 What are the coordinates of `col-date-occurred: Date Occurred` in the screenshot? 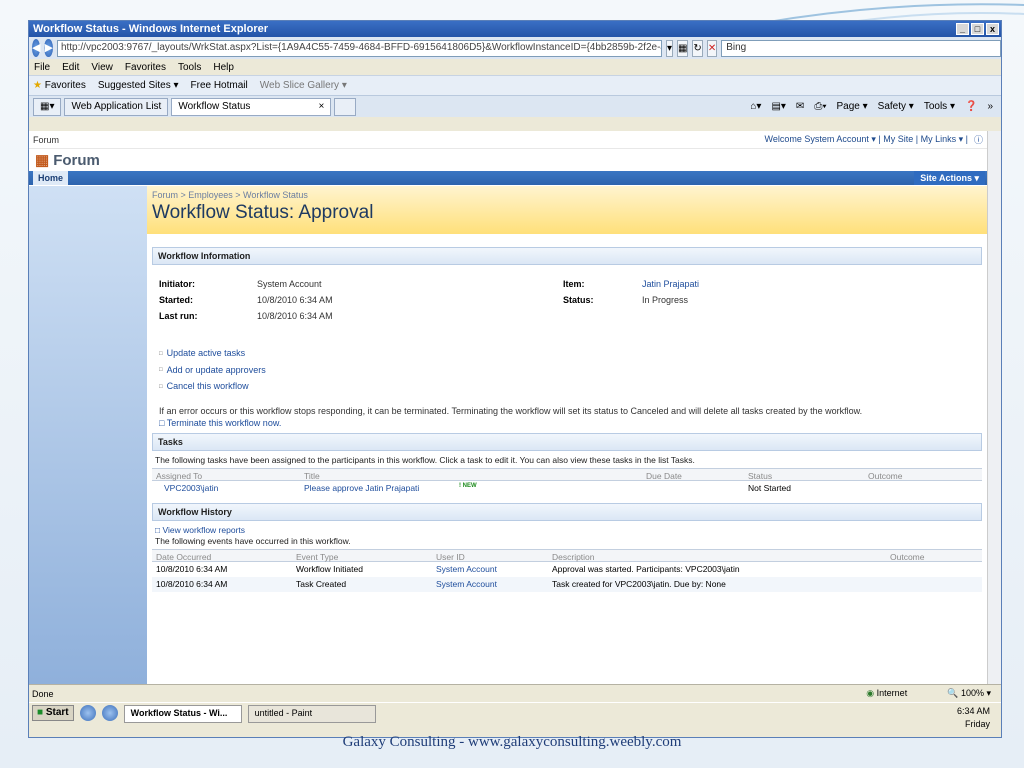 It's located at (183, 557).